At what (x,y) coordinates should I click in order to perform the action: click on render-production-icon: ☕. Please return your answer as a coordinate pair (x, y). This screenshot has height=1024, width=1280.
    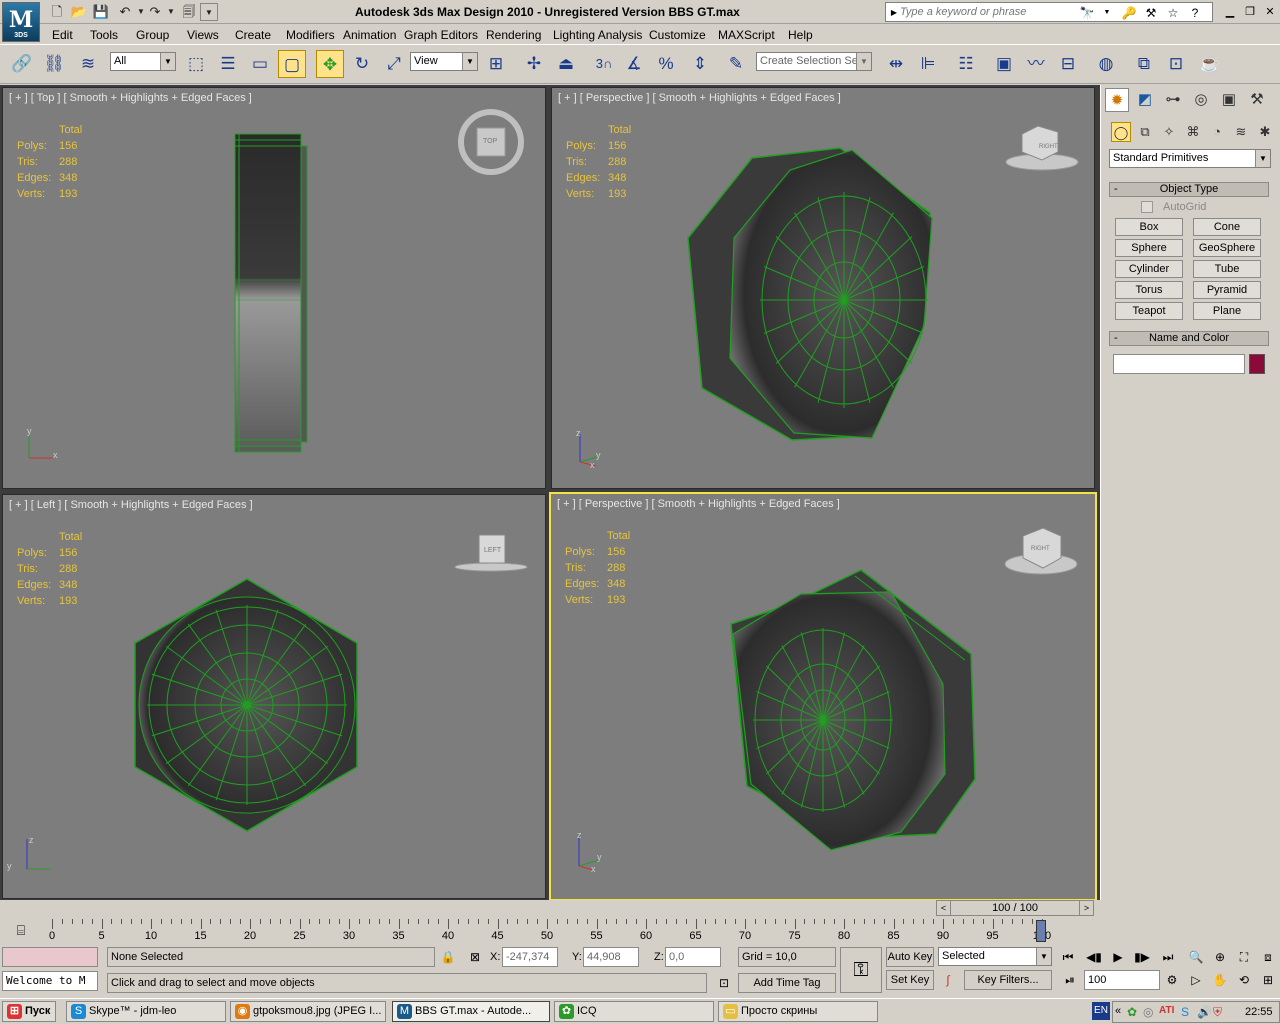
    Looking at the image, I should click on (1210, 64).